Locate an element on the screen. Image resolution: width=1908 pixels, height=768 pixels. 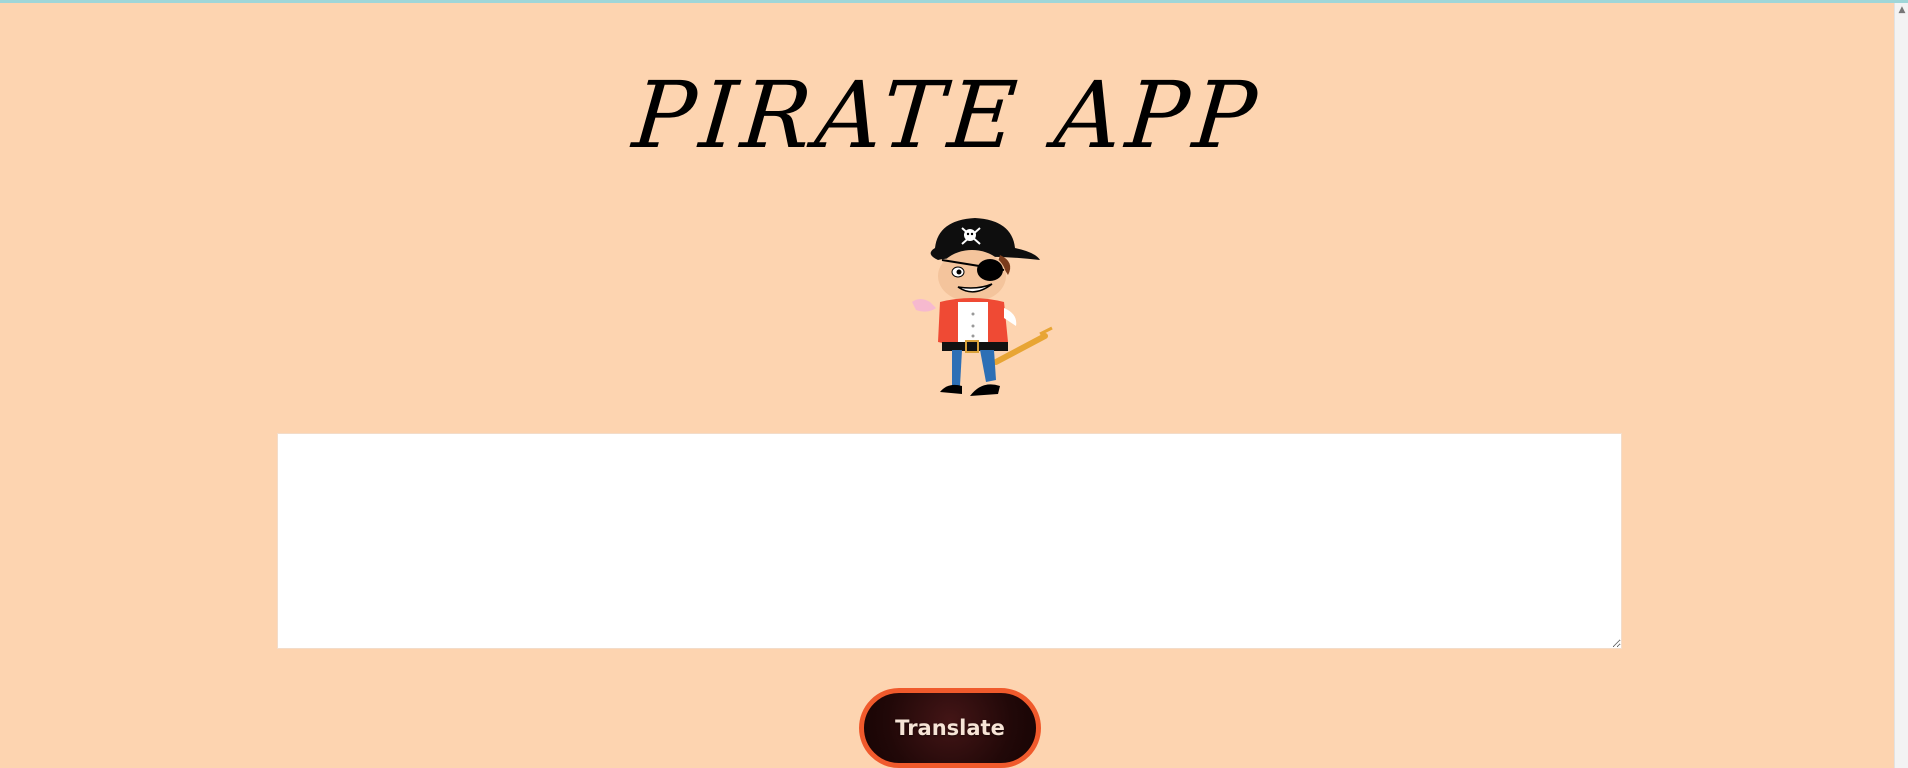
window-top-edge is located at coordinates (954, 1).